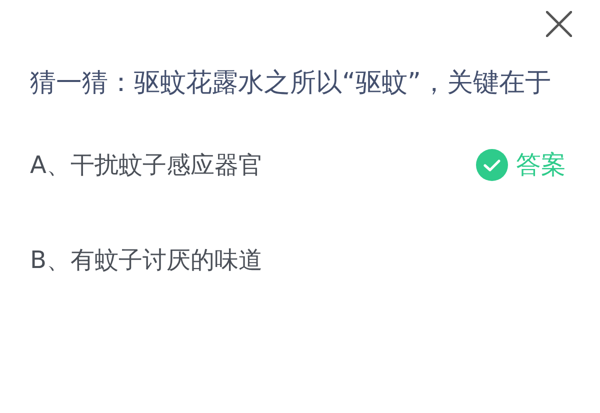 This screenshot has width=600, height=413. Describe the element at coordinates (291, 83) in the screenshot. I see `question-text: 猜一猜：驱蚊花露水之所以“驱蚊”，关键在于` at that location.